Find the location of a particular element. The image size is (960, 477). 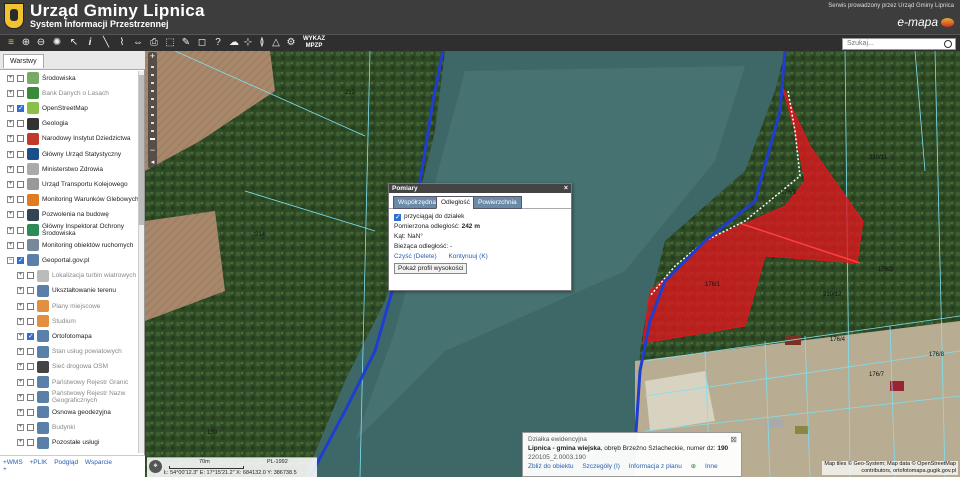

details-link: Szczegóły (I) is located at coordinates (601, 466).